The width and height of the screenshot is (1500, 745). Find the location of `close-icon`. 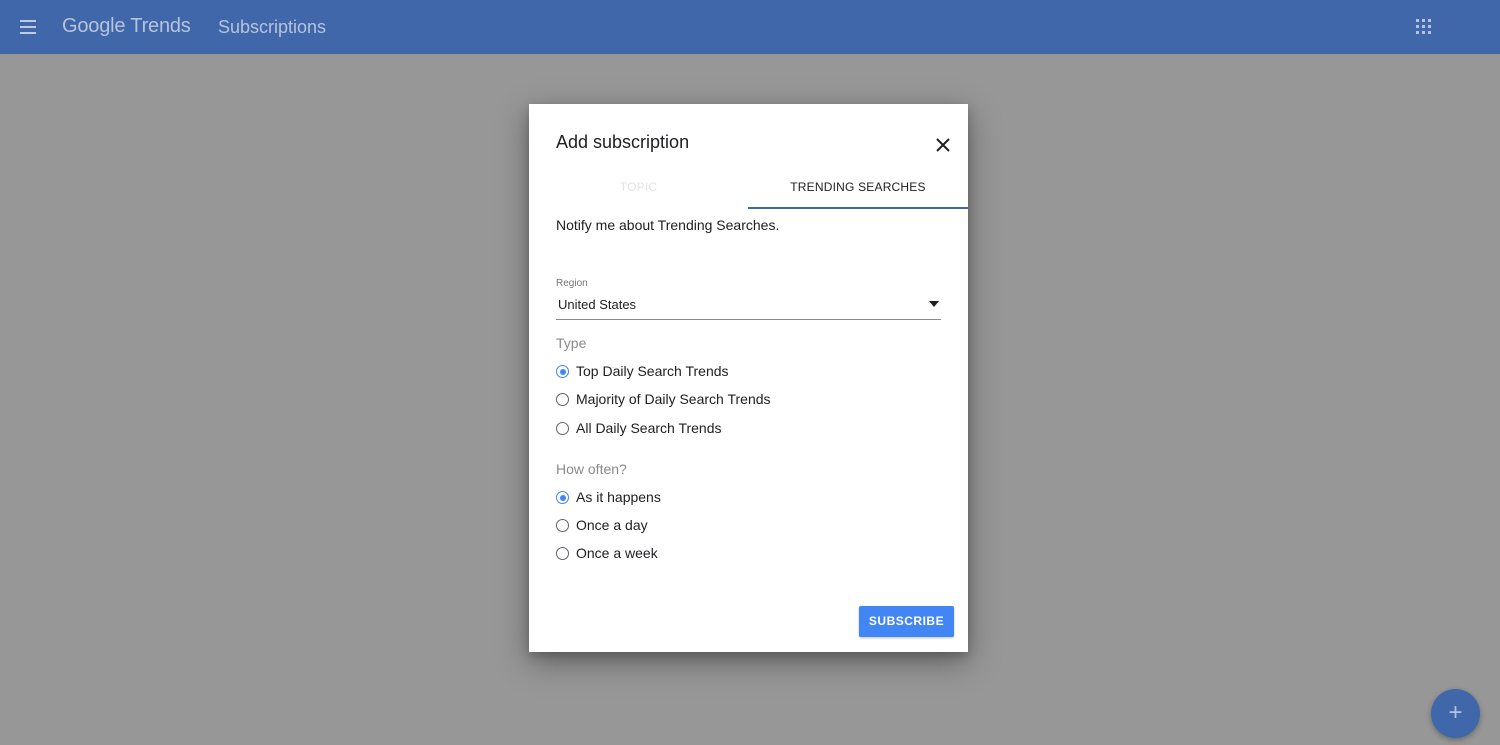

close-icon is located at coordinates (943, 145).